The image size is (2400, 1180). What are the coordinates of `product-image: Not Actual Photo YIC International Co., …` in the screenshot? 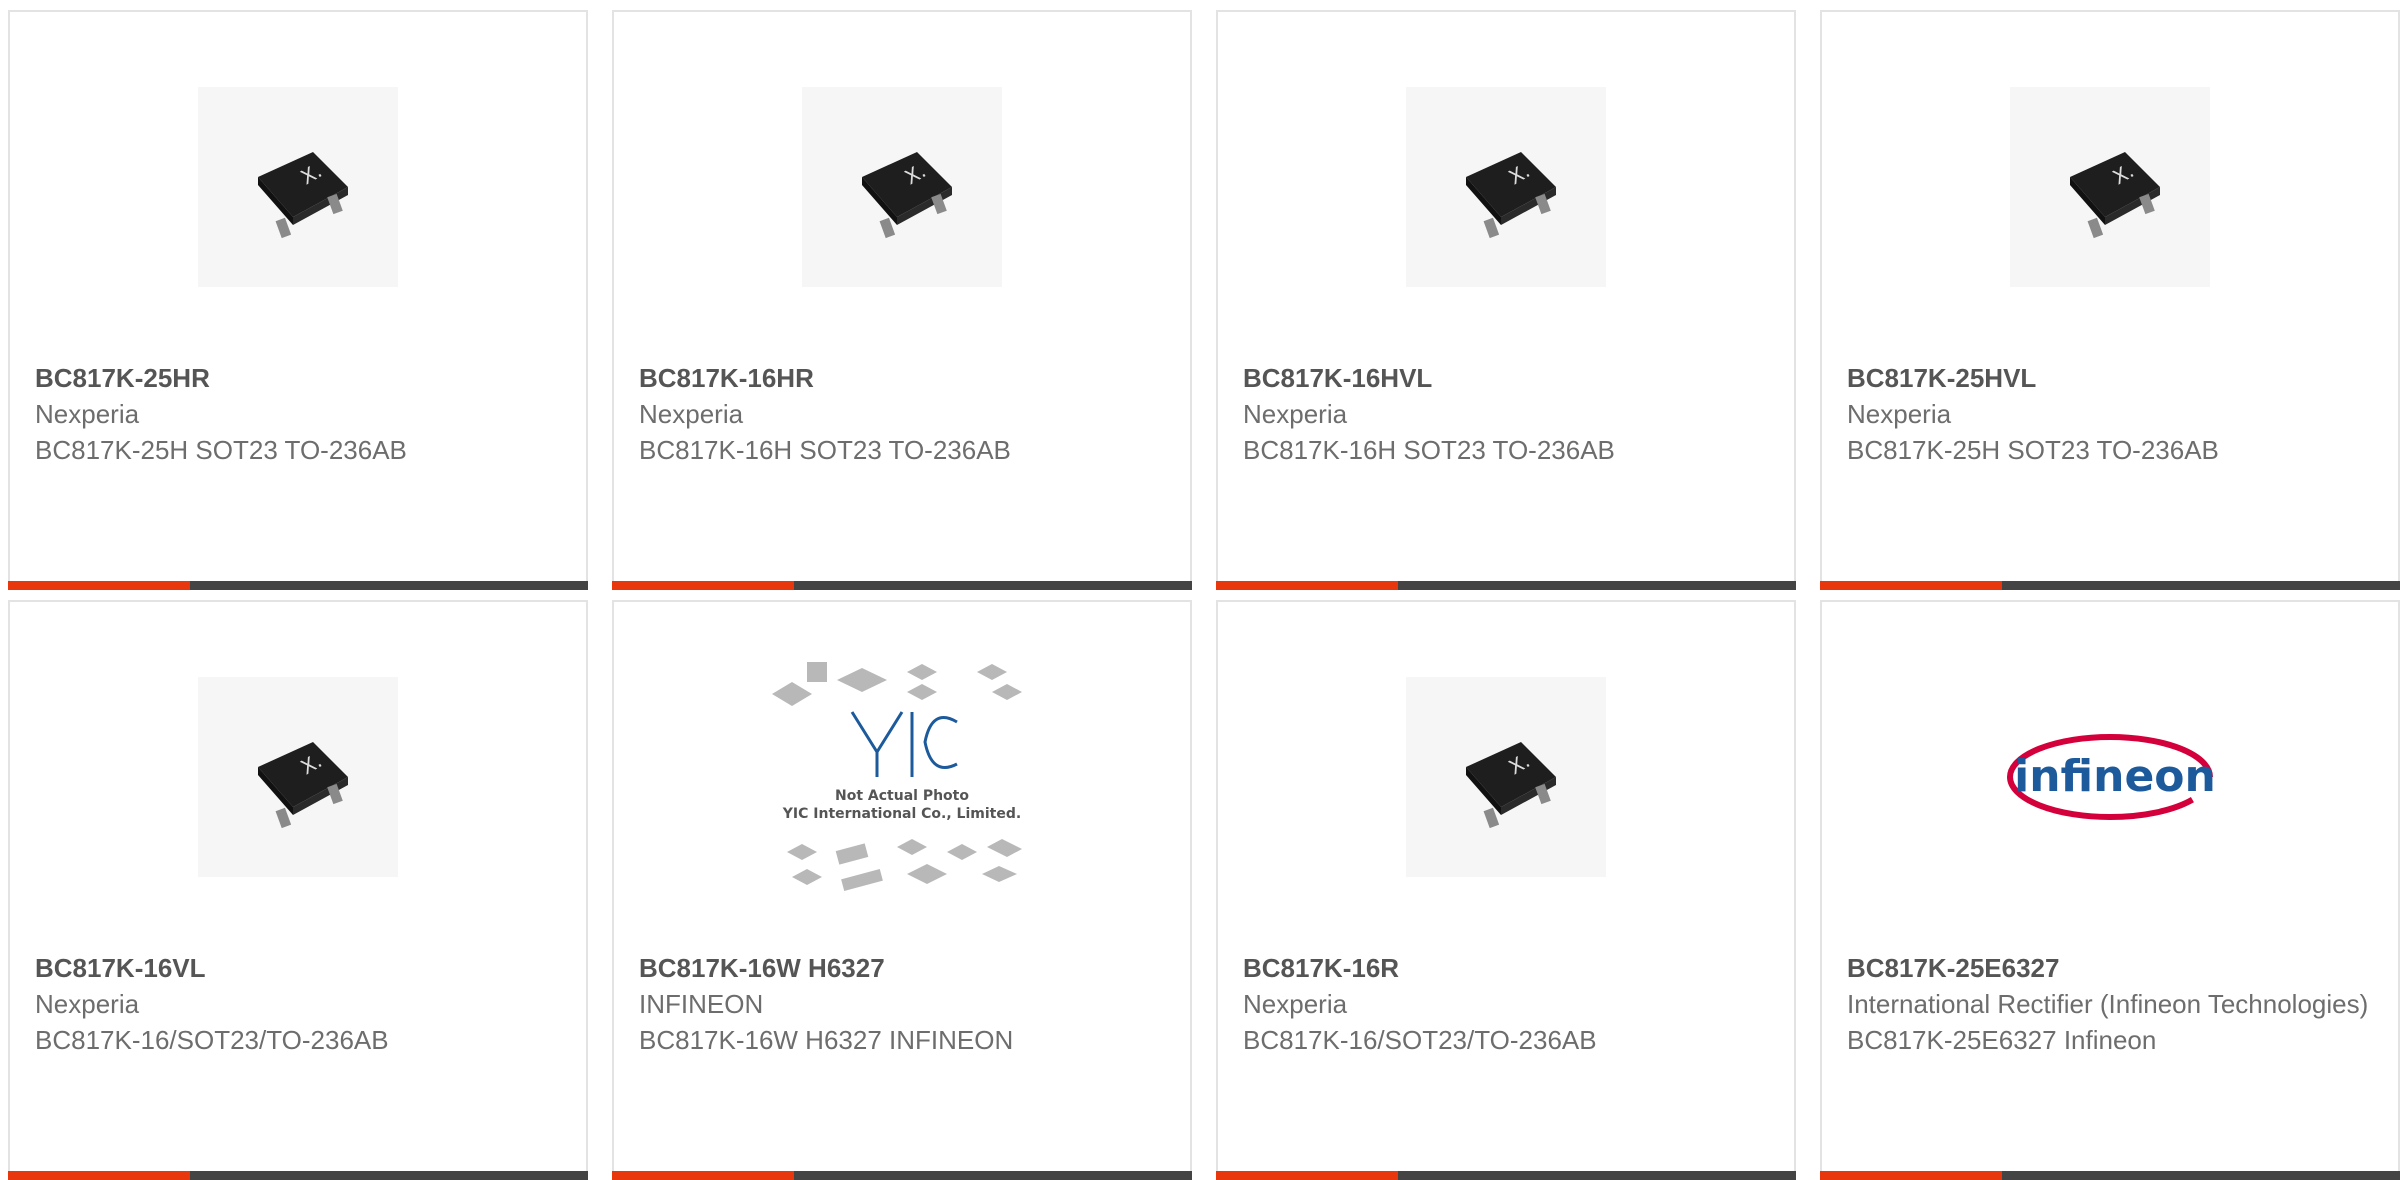 It's located at (902, 777).